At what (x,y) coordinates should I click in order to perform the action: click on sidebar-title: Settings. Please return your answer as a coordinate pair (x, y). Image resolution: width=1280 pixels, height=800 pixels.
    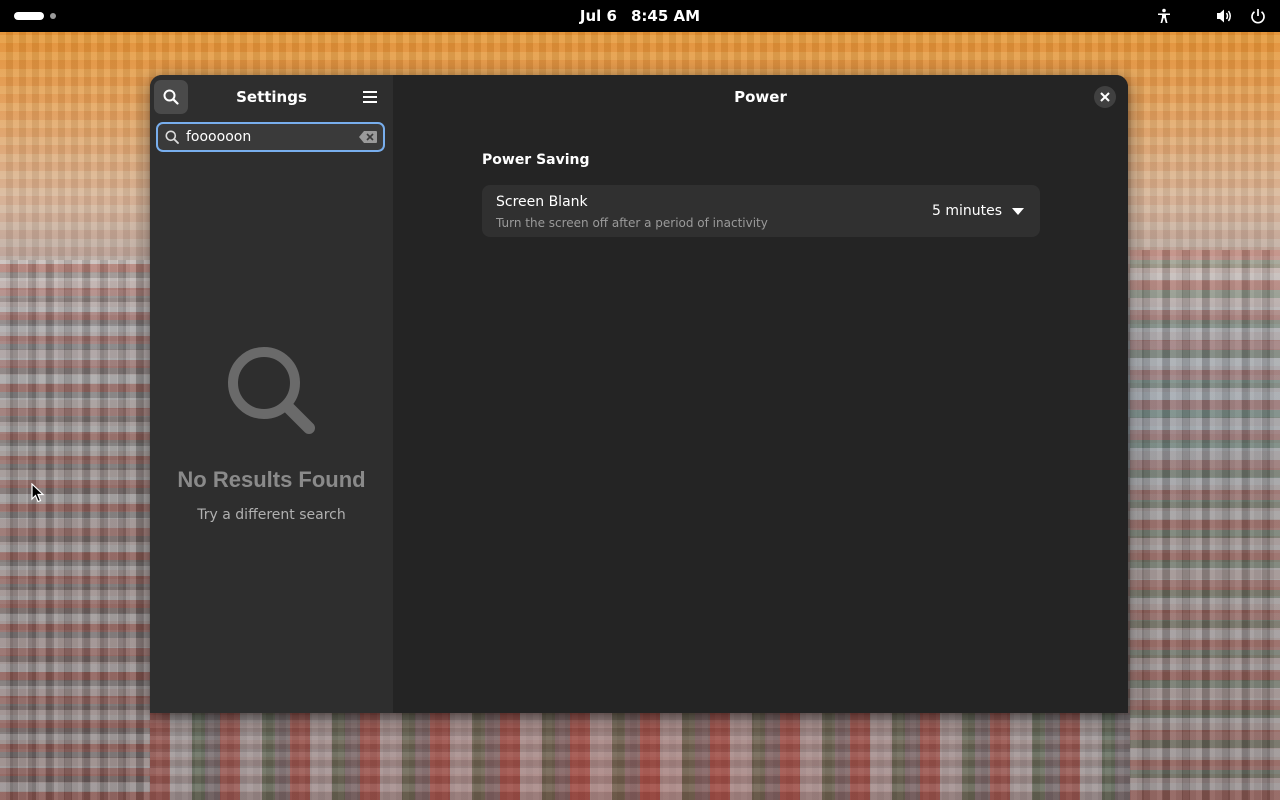
    Looking at the image, I should click on (271, 97).